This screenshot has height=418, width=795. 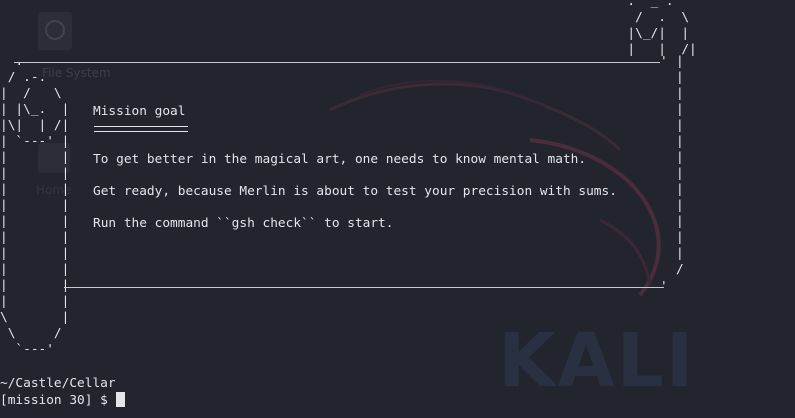 What do you see at coordinates (55, 30) in the screenshot?
I see `disk-icon` at bounding box center [55, 30].